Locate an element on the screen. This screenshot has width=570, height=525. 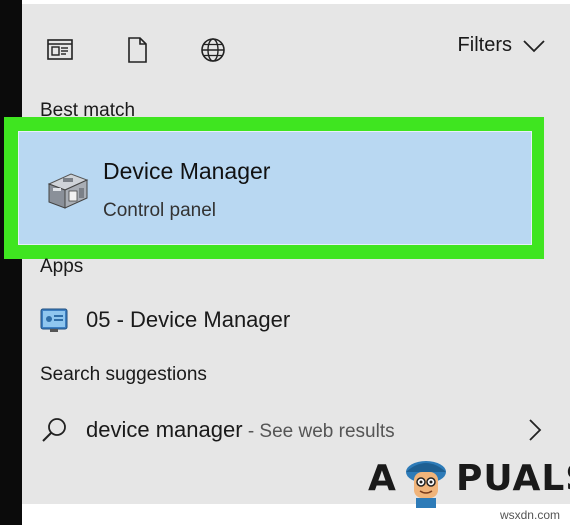
suggestion-query: device manager is located at coordinates (164, 429).